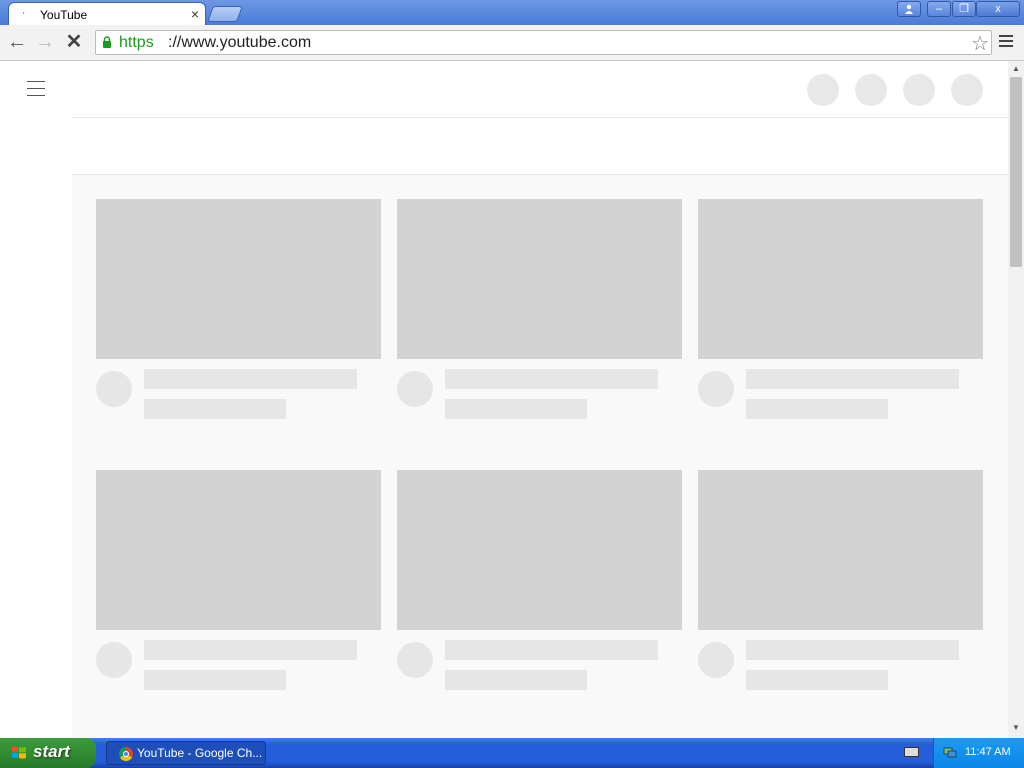 The width and height of the screenshot is (1024, 768). I want to click on forward-arrow-icon: →, so click(45, 42).